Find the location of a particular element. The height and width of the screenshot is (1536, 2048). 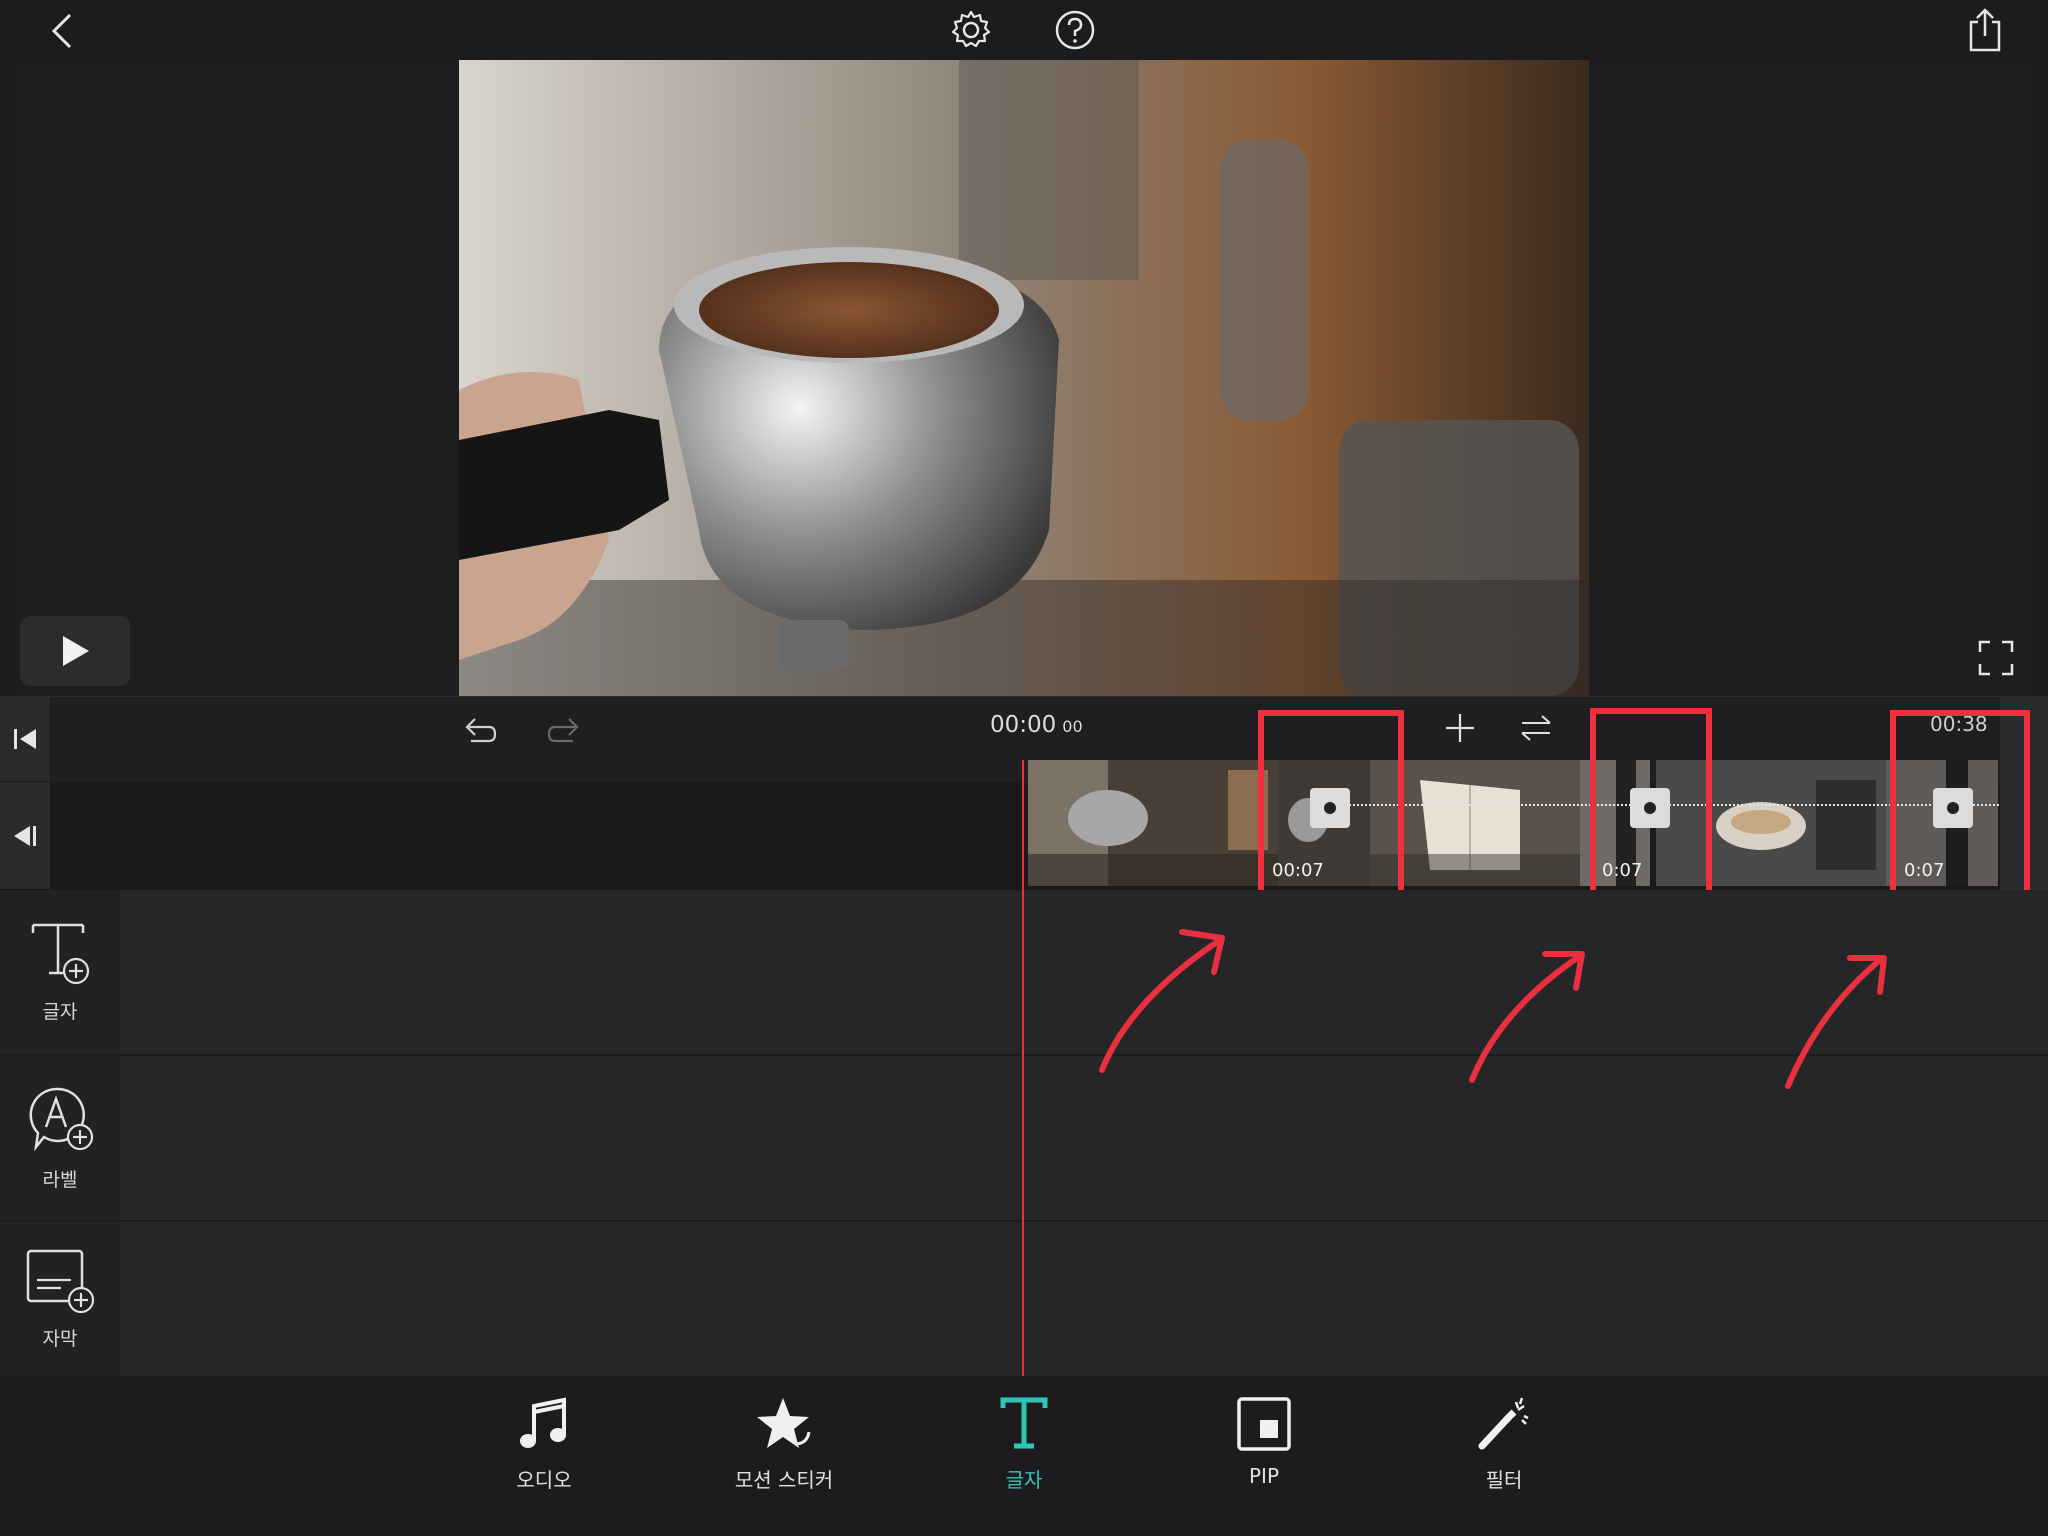

tool-audio-label: 오디오 is located at coordinates (544, 1480).